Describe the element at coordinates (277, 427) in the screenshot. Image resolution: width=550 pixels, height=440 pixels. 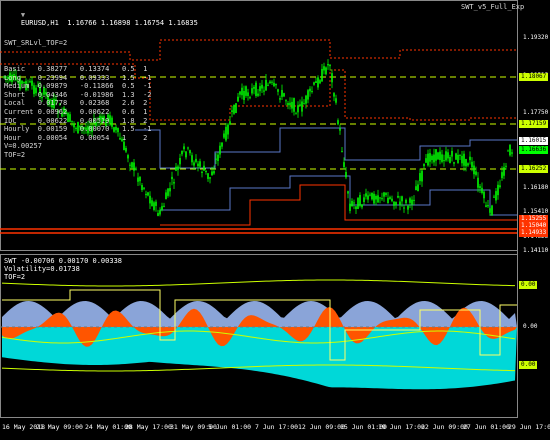
I see `time-label: 7 Jun 17:00` at that location.